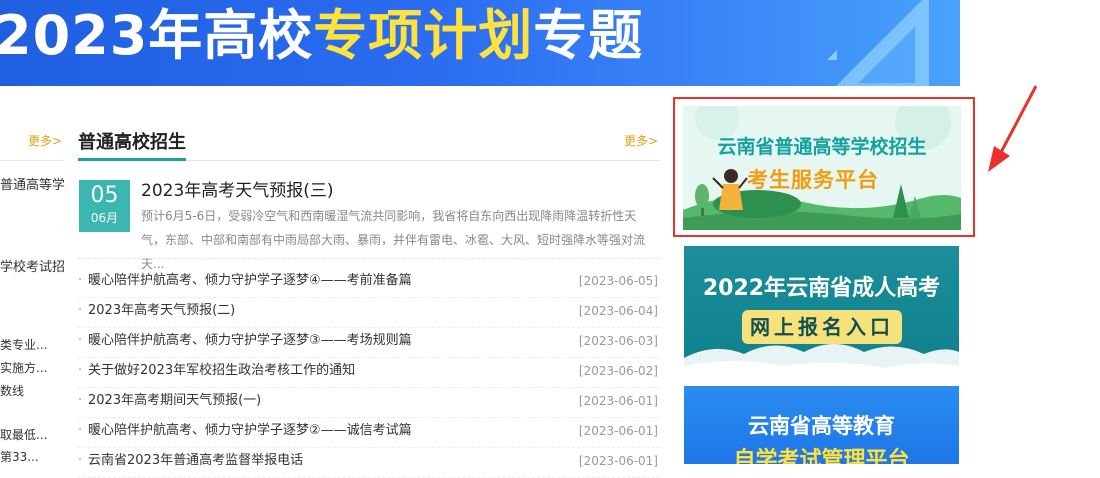 This screenshot has width=1100, height=478. Describe the element at coordinates (1013, 128) in the screenshot. I see `red-arrow-icon` at that location.